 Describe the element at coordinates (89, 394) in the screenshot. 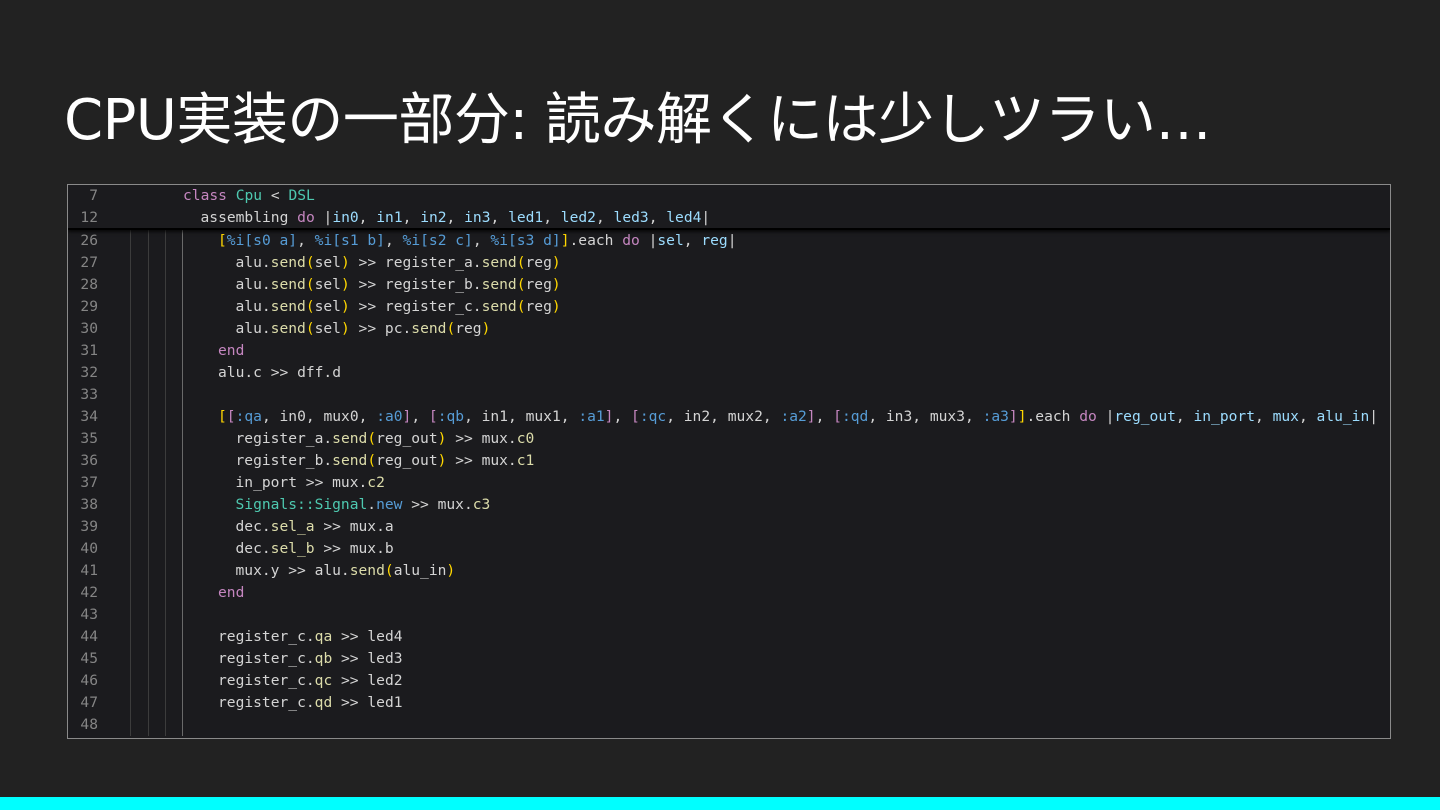

I see `line-number: 33` at that location.